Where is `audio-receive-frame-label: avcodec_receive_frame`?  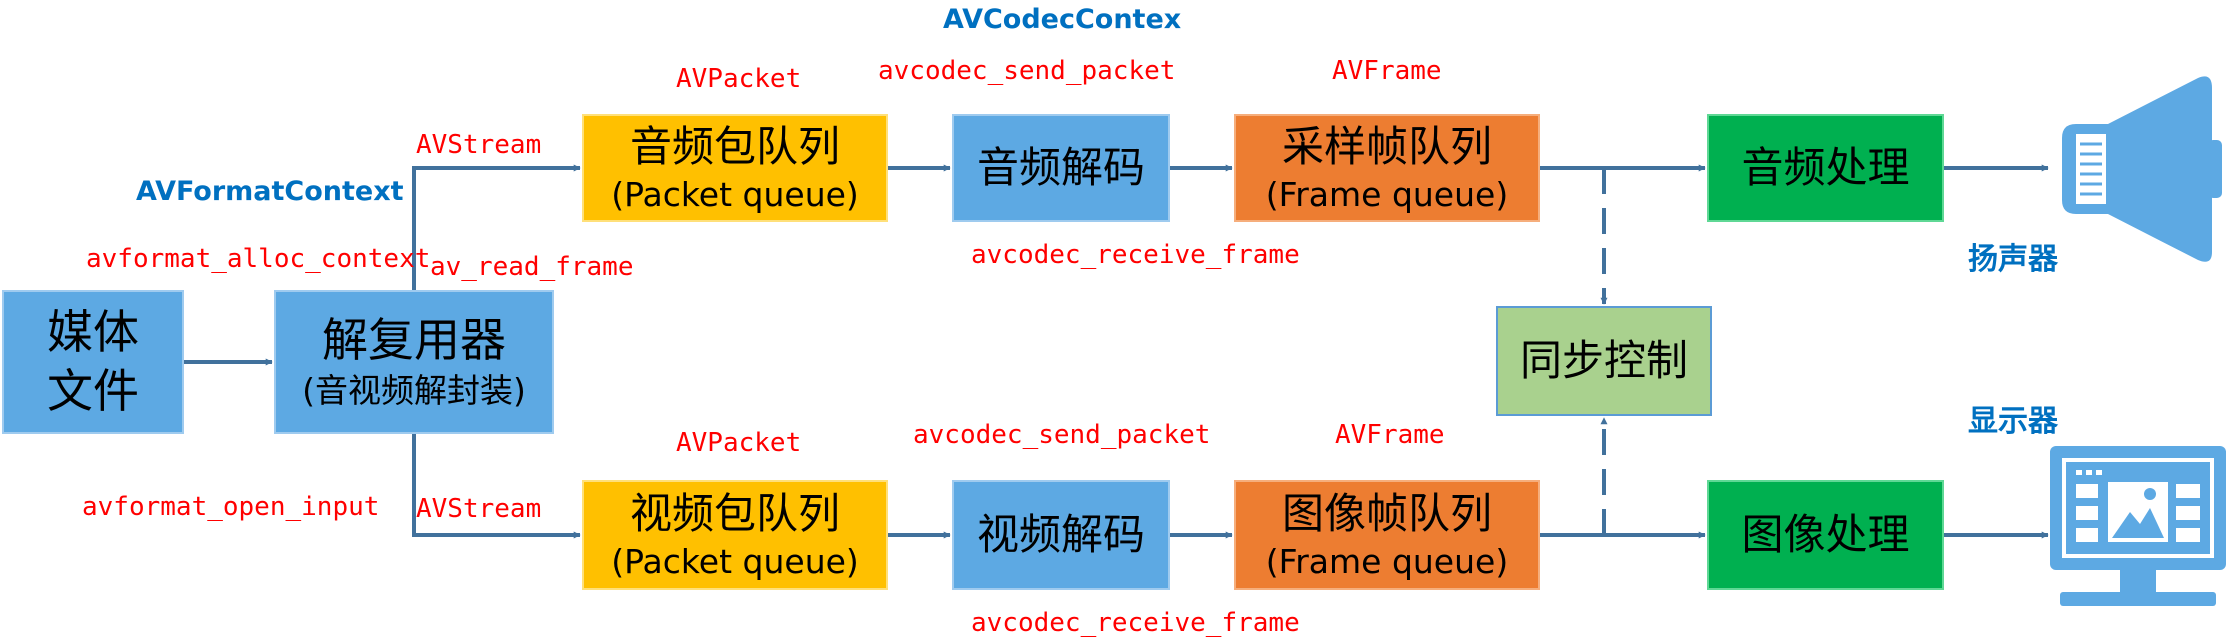 audio-receive-frame-label: avcodec_receive_frame is located at coordinates (1135, 255).